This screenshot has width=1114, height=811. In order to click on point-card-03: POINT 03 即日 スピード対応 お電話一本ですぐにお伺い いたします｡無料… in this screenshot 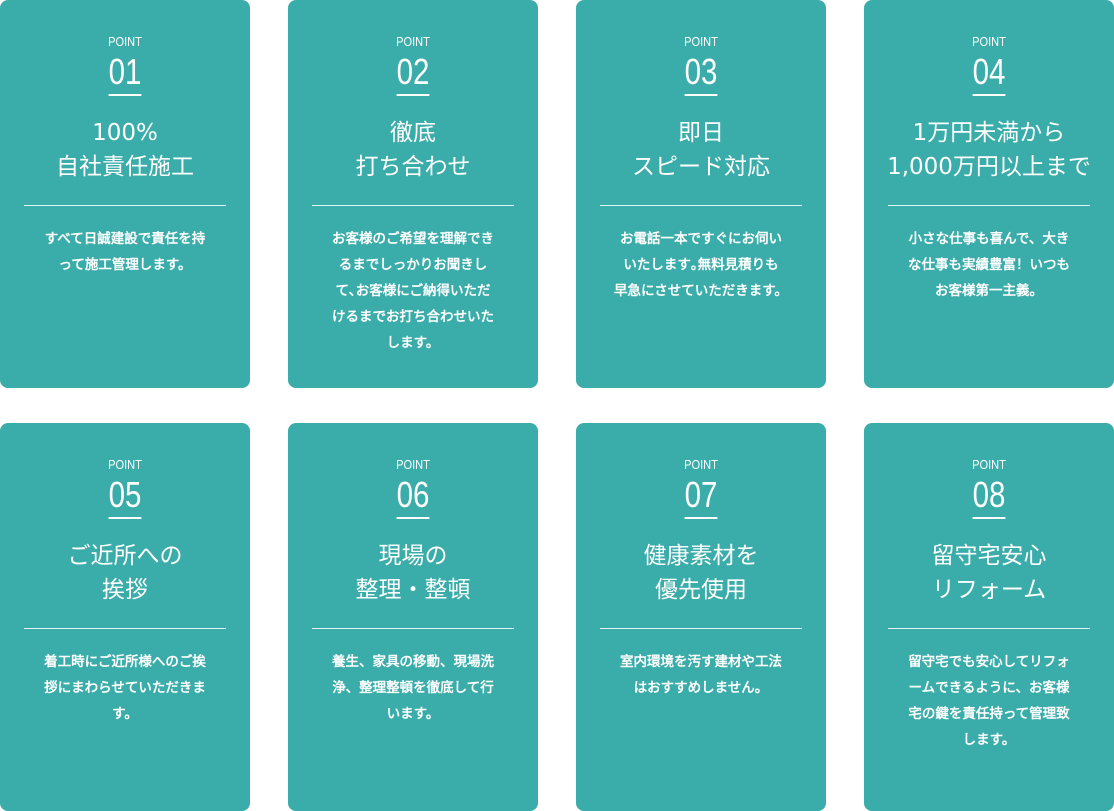, I will do `click(701, 194)`.